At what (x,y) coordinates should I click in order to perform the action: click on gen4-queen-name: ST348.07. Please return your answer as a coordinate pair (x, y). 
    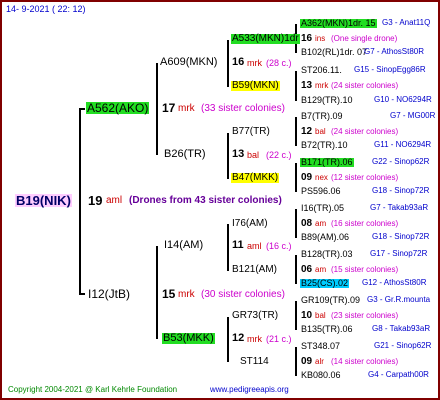
    Looking at the image, I should click on (320, 346).